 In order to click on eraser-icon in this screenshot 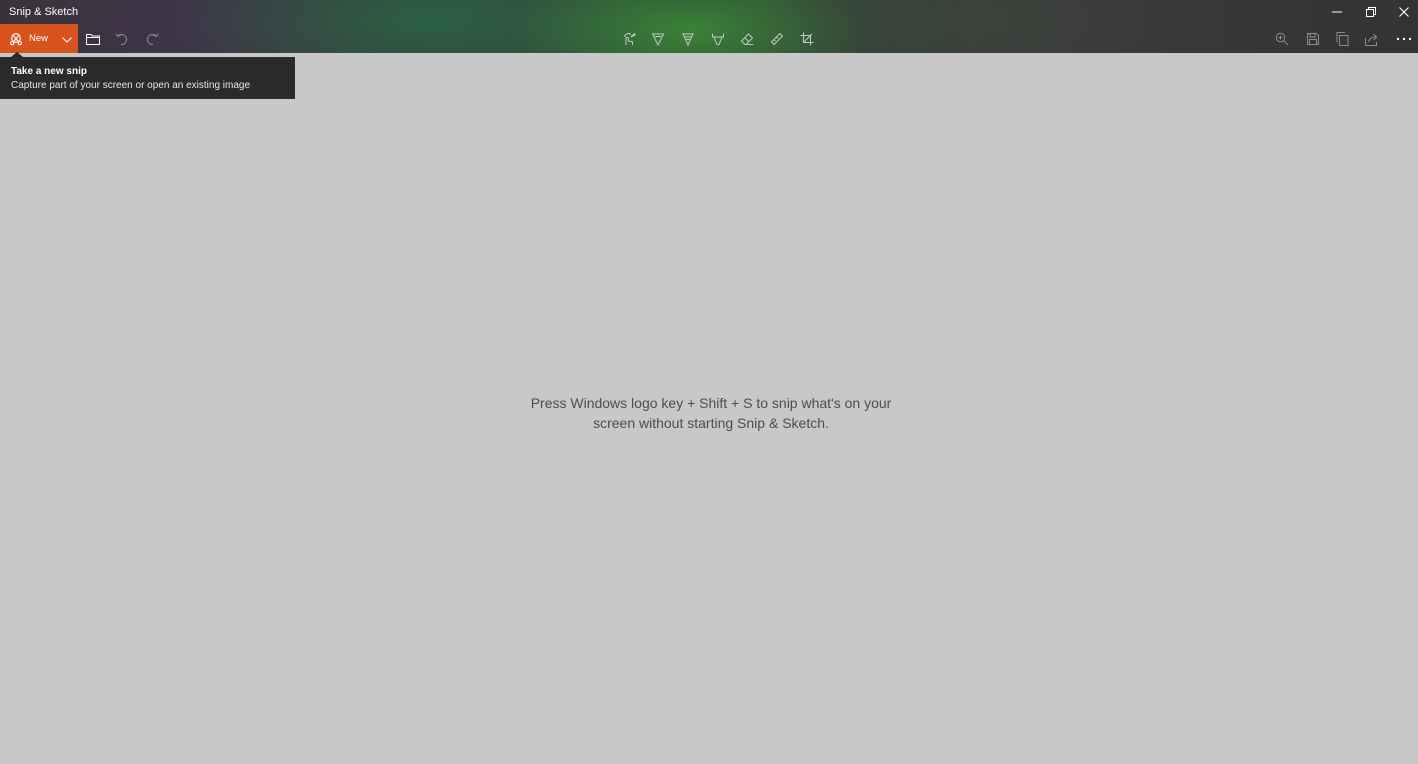, I will do `click(747, 39)`.